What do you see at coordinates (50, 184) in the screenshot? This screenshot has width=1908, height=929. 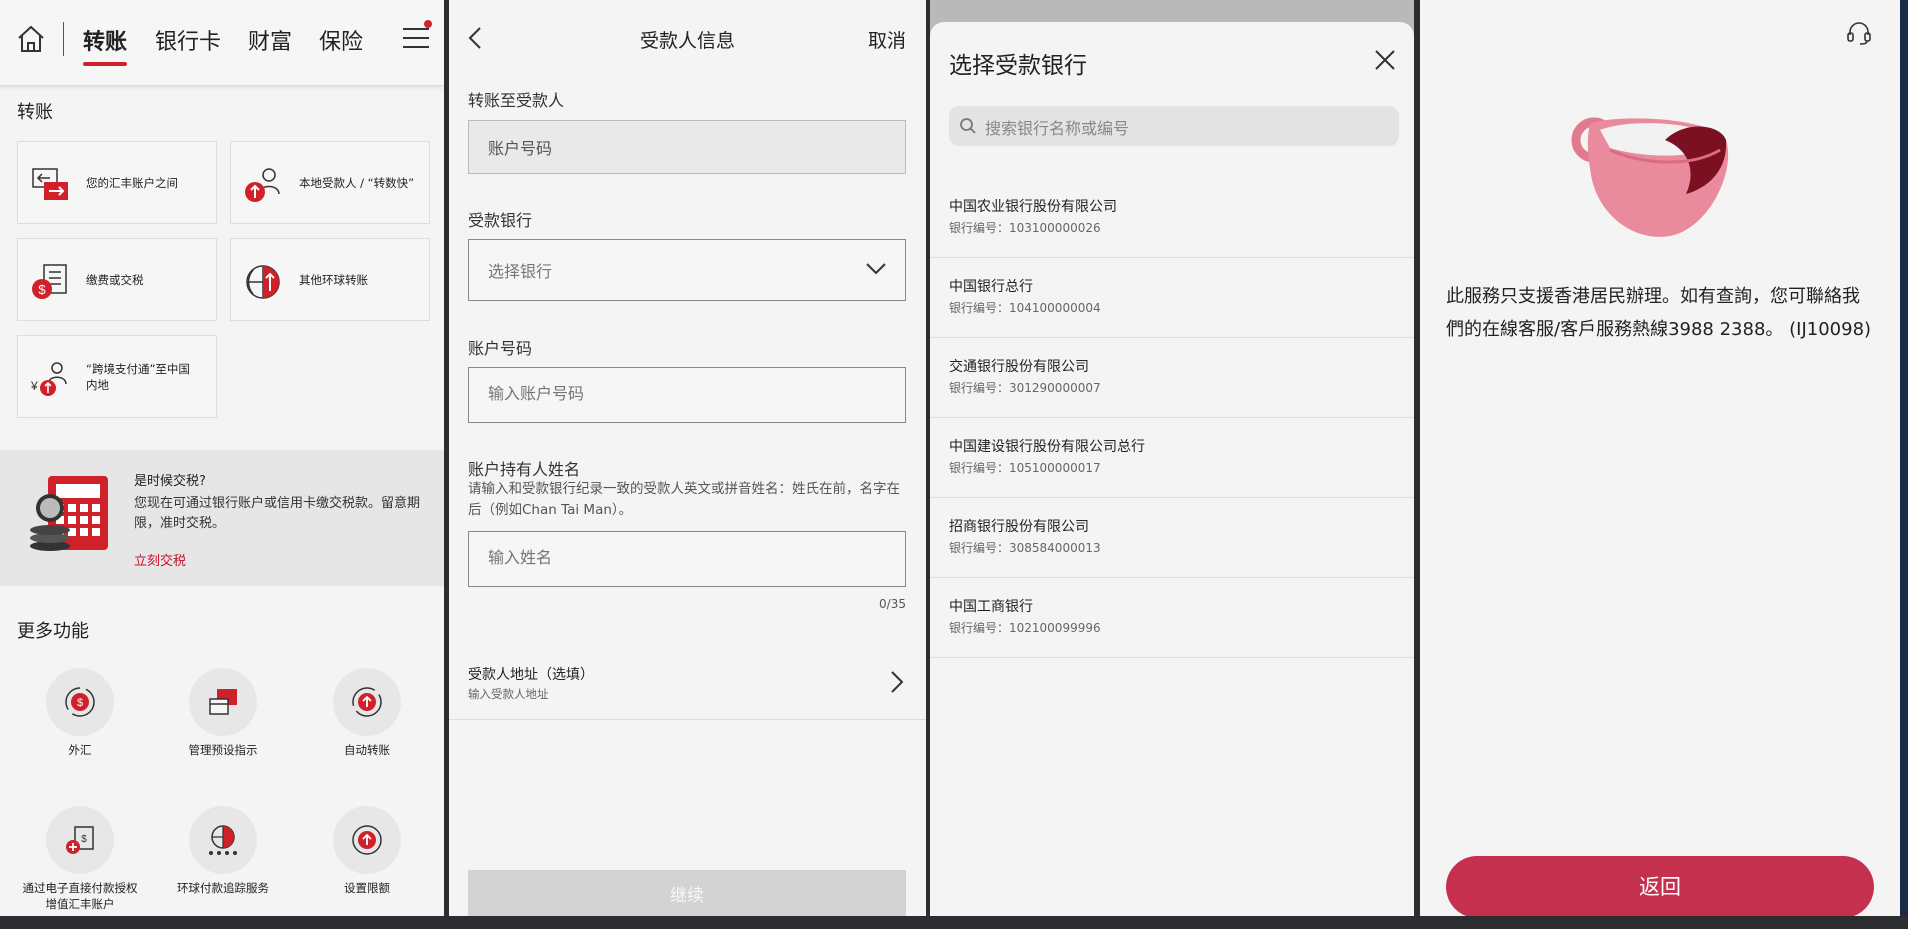 I see `transfer-between-icon` at bounding box center [50, 184].